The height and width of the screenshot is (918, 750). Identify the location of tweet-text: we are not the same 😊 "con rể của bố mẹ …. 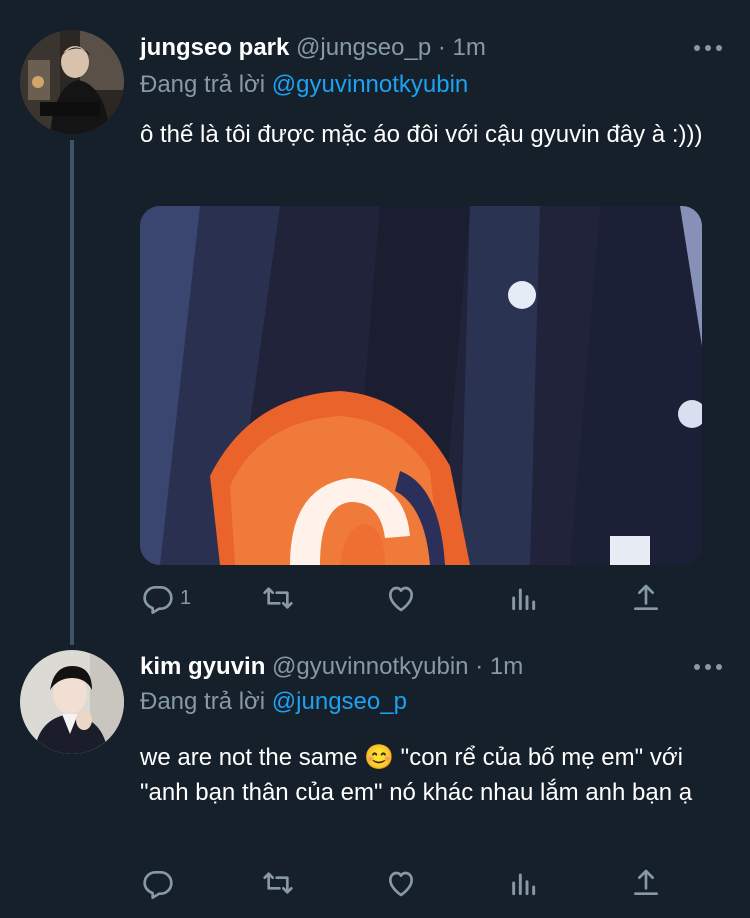
(416, 775).